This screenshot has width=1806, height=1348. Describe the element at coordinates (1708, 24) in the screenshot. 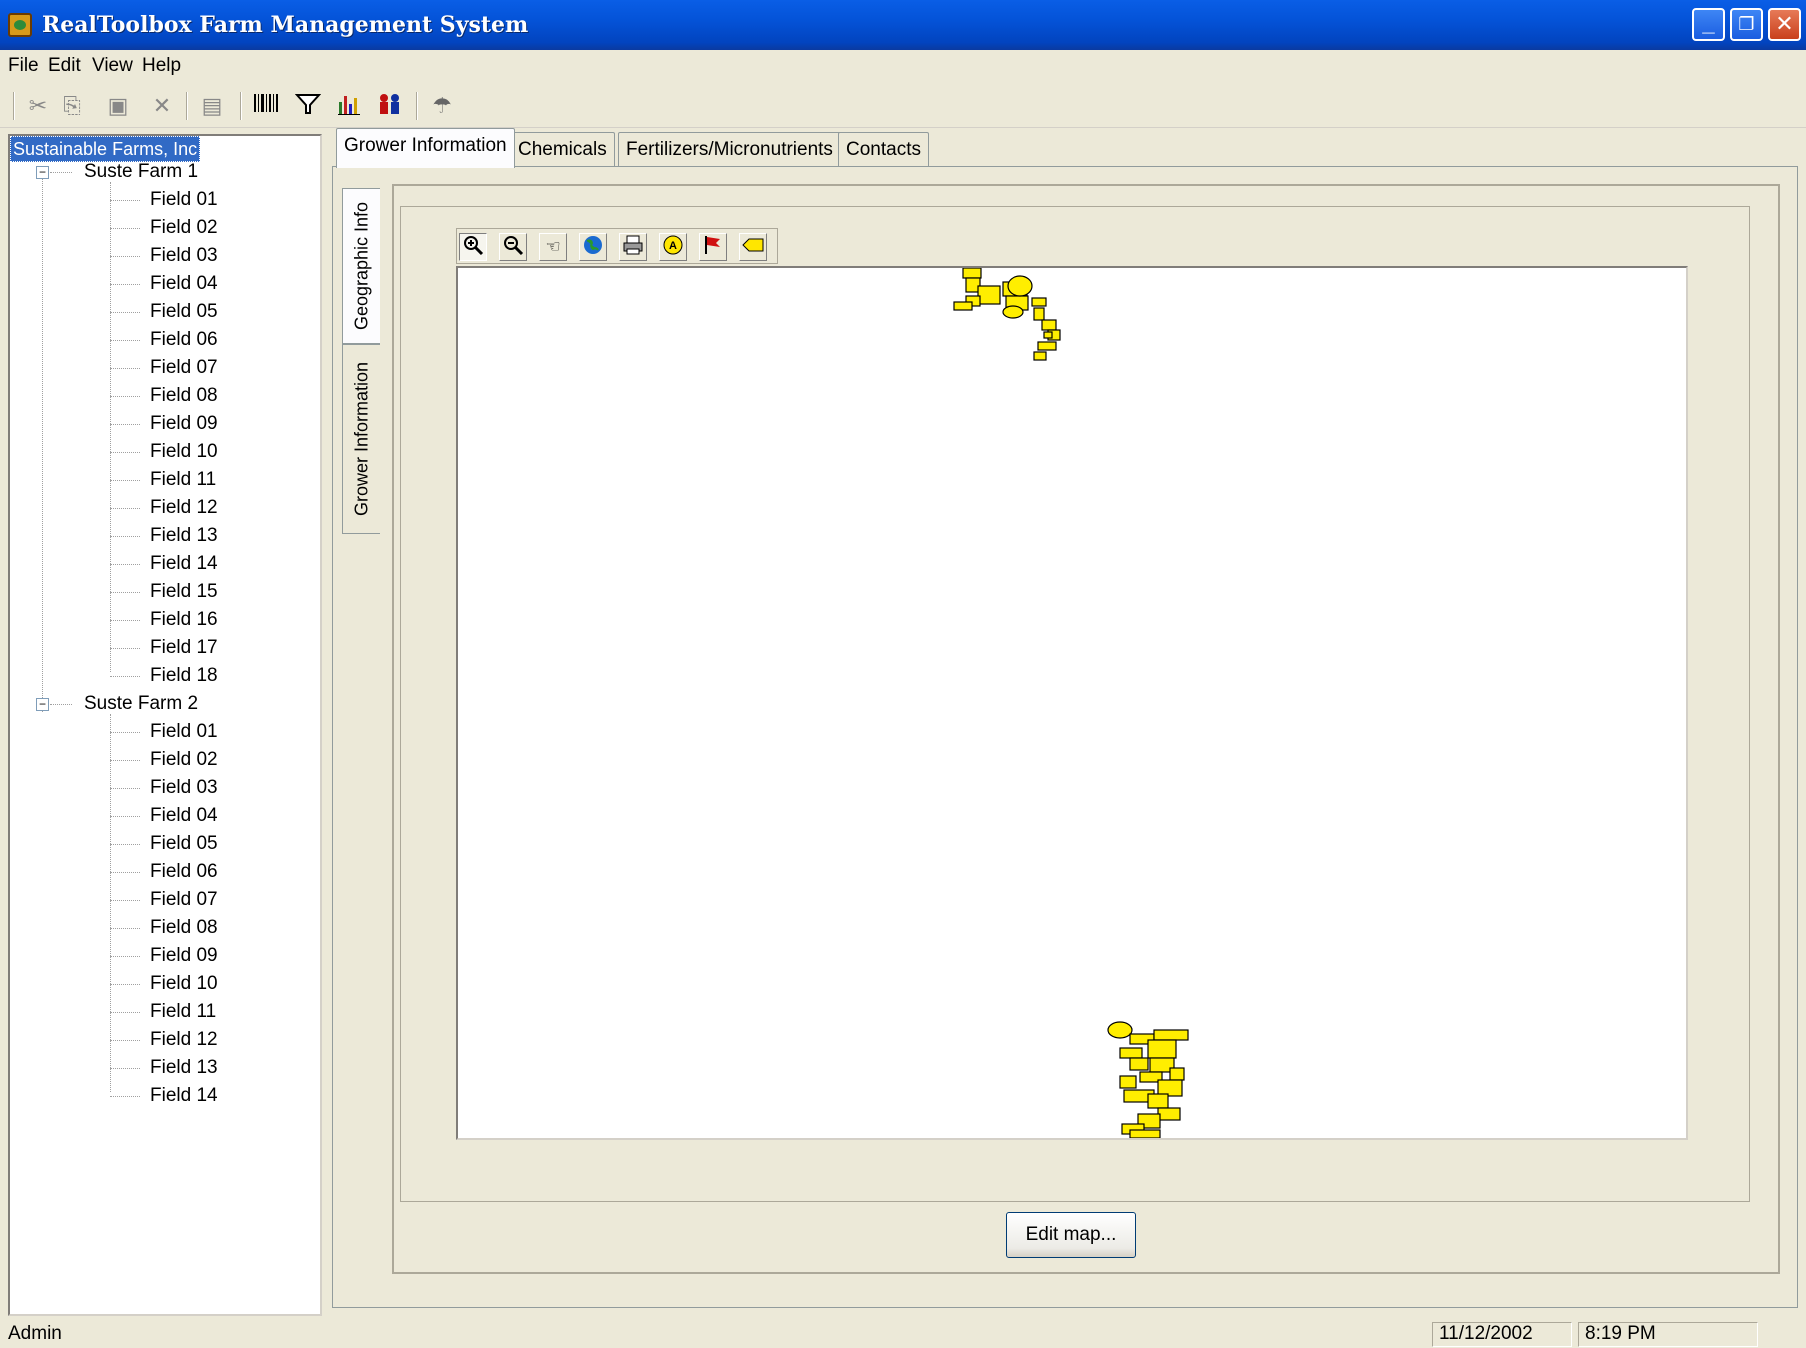

I see `minimize-button: _` at that location.